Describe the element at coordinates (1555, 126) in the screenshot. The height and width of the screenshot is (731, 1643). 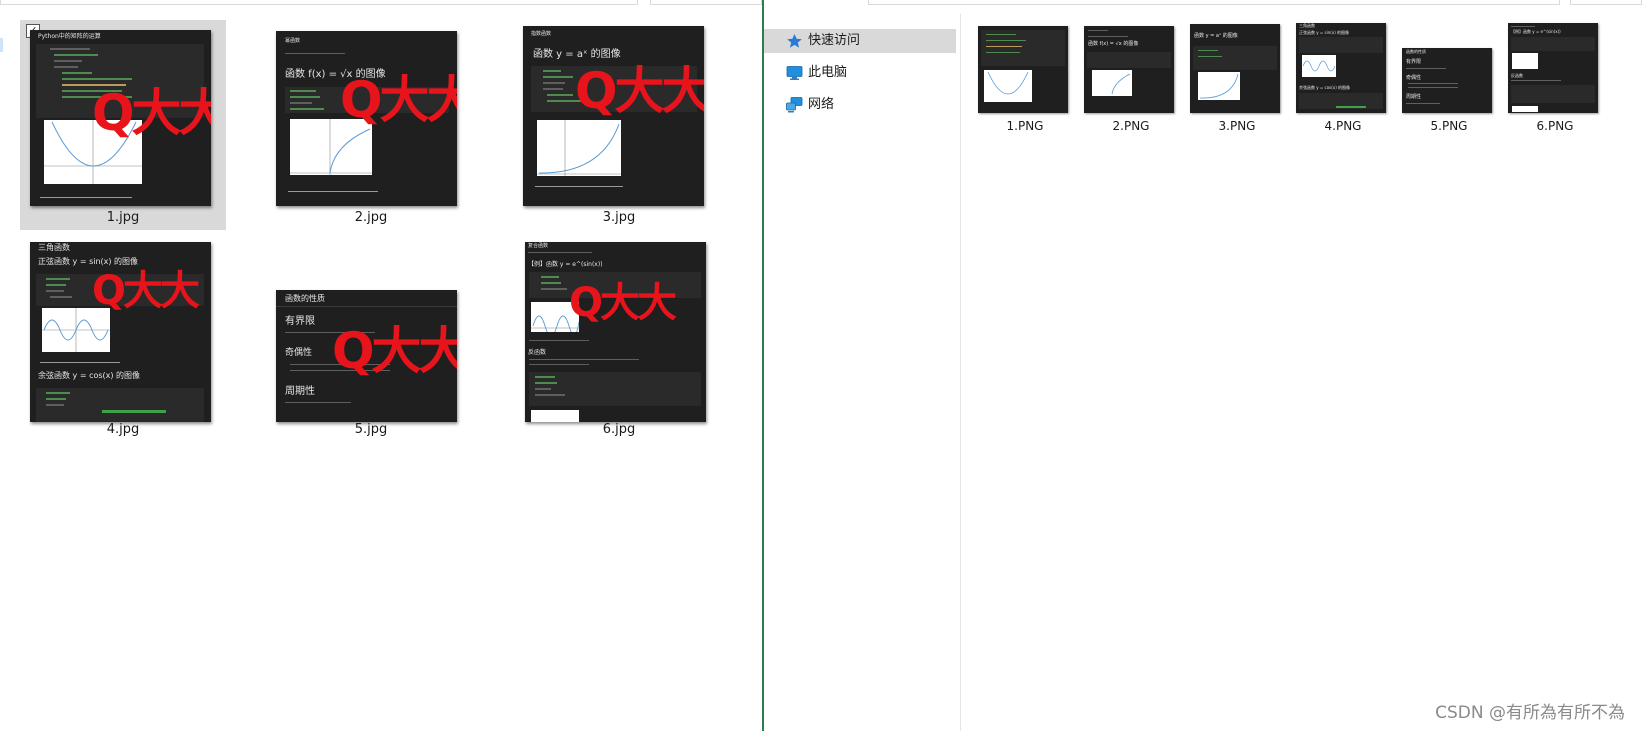
I see `file-name: 6.PNG` at that location.